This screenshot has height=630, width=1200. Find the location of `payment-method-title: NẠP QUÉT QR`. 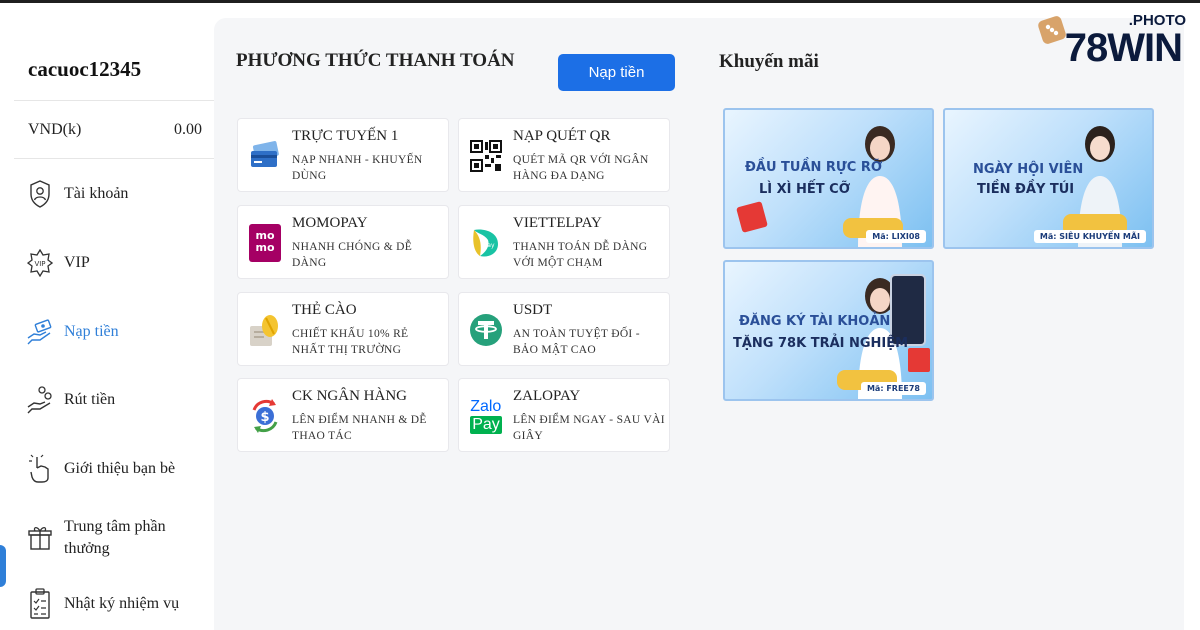

payment-method-title: NẠP QUÉT QR is located at coordinates (562, 136).